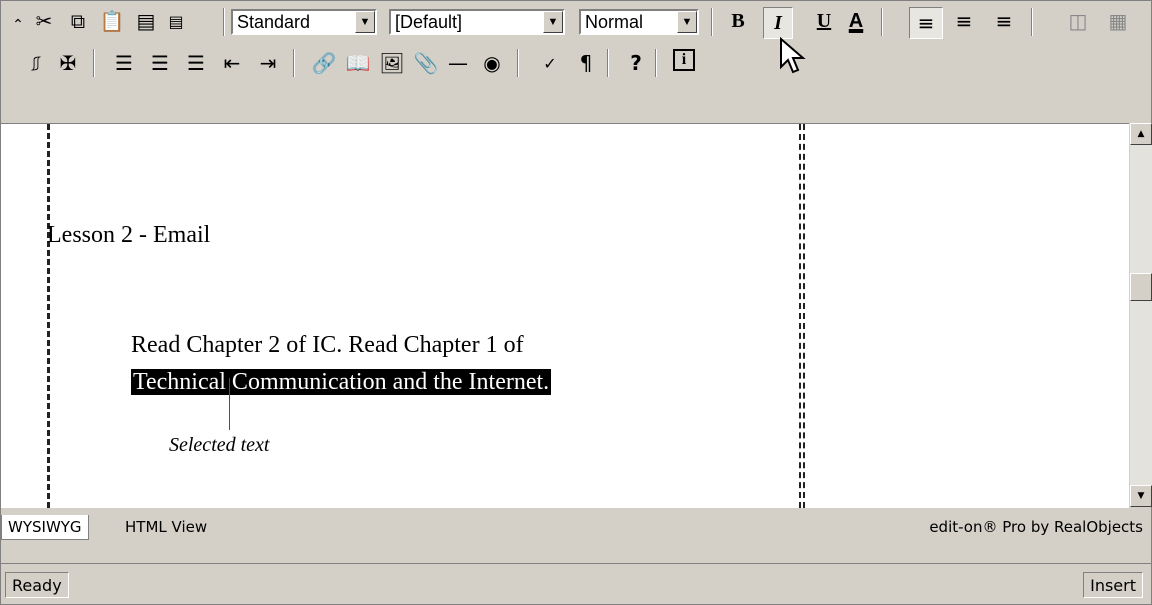 This screenshot has width=1152, height=605. I want to click on underline-button: U, so click(824, 21).